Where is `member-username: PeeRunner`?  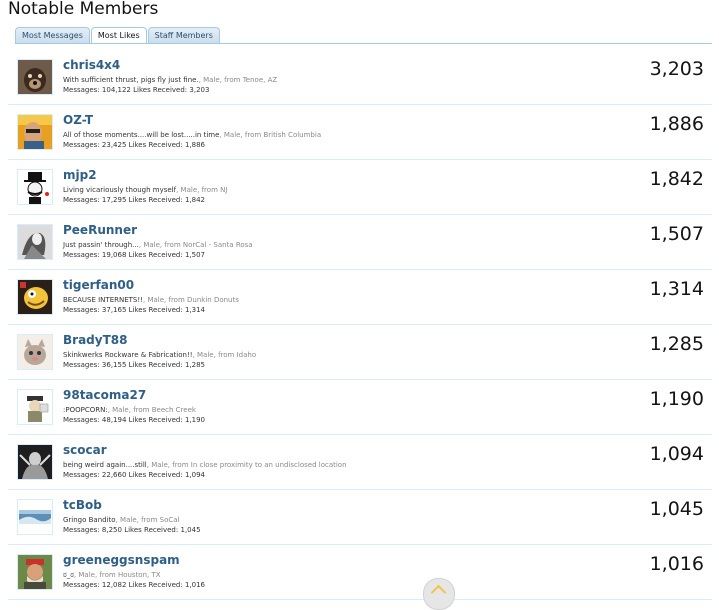 member-username: PeeRunner is located at coordinates (100, 230).